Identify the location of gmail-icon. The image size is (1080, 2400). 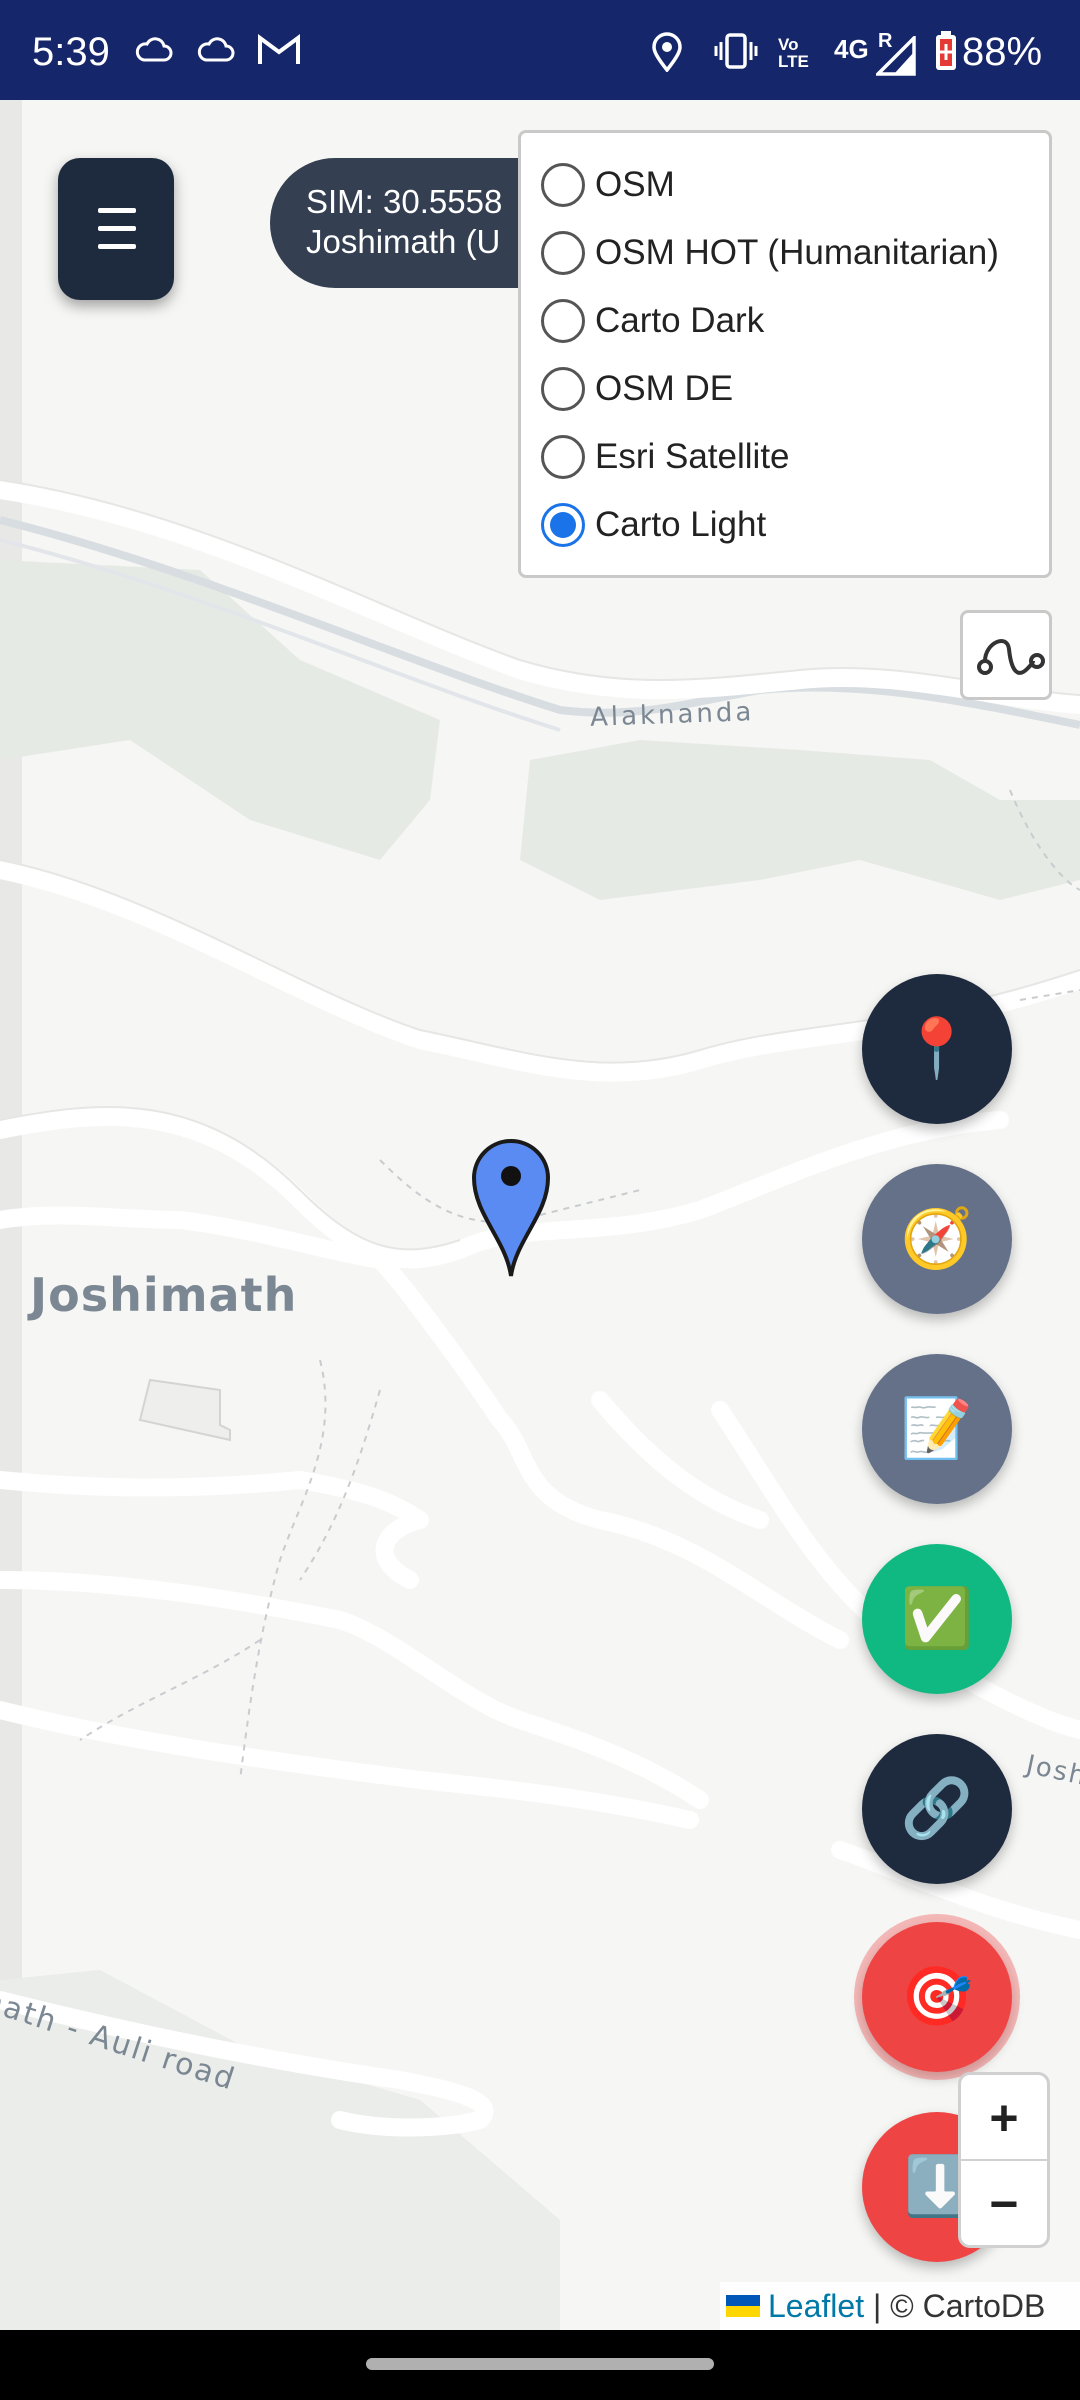
(279, 49).